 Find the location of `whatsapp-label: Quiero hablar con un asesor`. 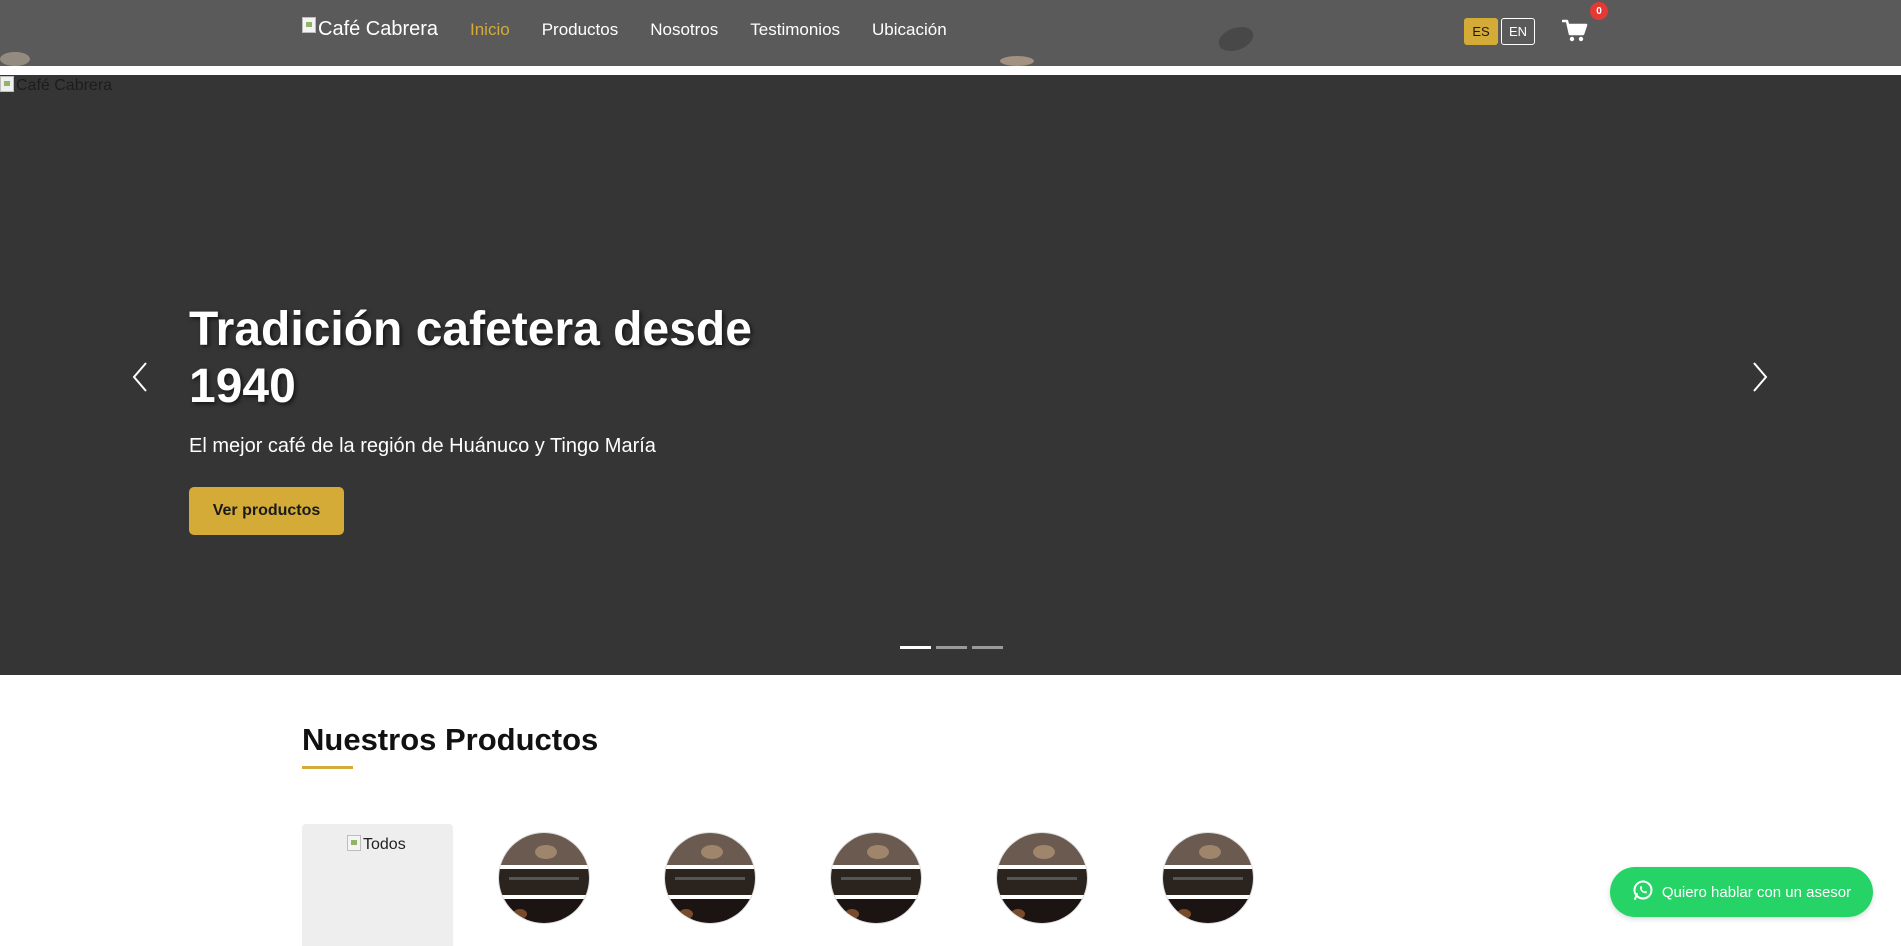

whatsapp-label: Quiero hablar con un asesor is located at coordinates (1756, 892).